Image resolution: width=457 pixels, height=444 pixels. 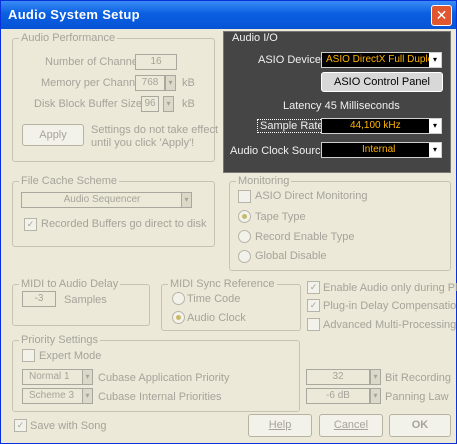 What do you see at coordinates (255, 38) in the screenshot?
I see `audio-io-label: Audio I/O` at bounding box center [255, 38].